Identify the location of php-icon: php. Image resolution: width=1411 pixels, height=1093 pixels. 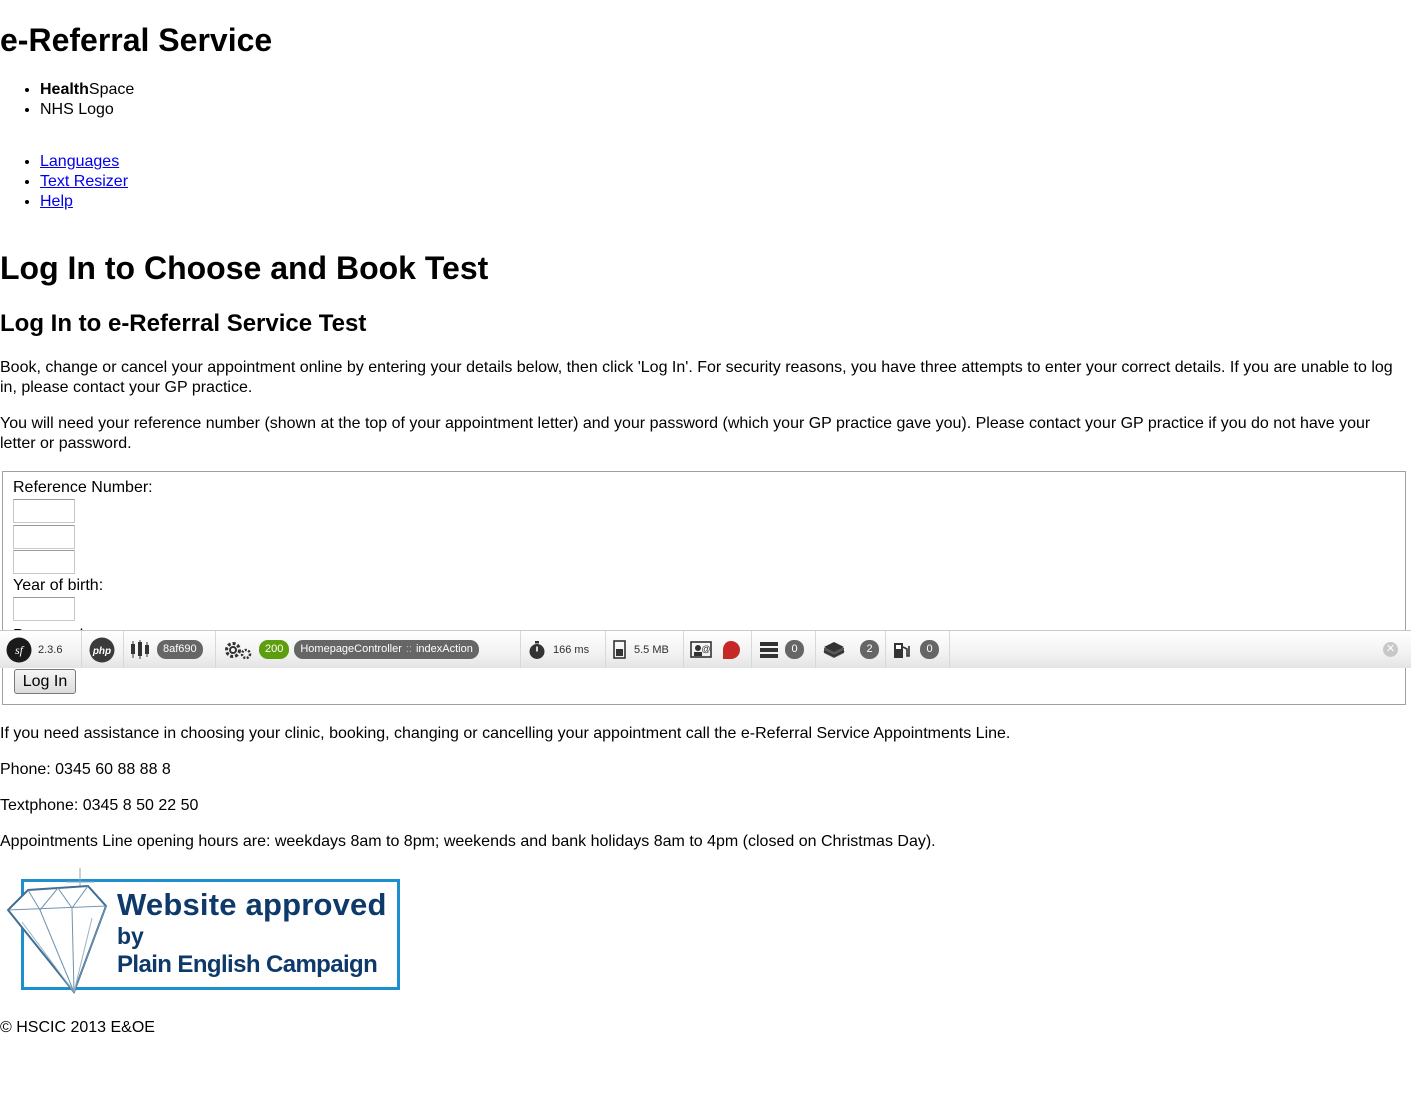
(102, 649).